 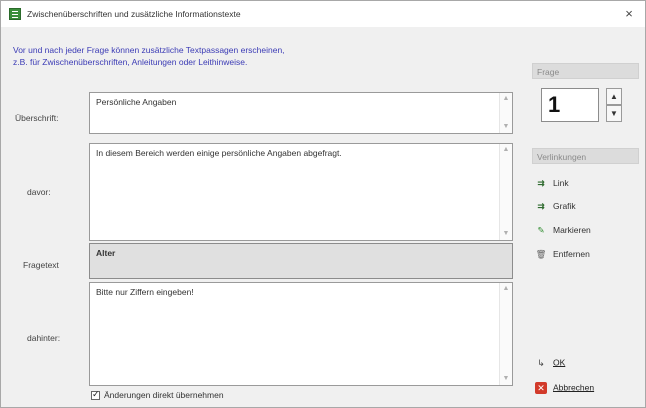 I want to click on label-dahinter: dahinter:, so click(x=44, y=338).